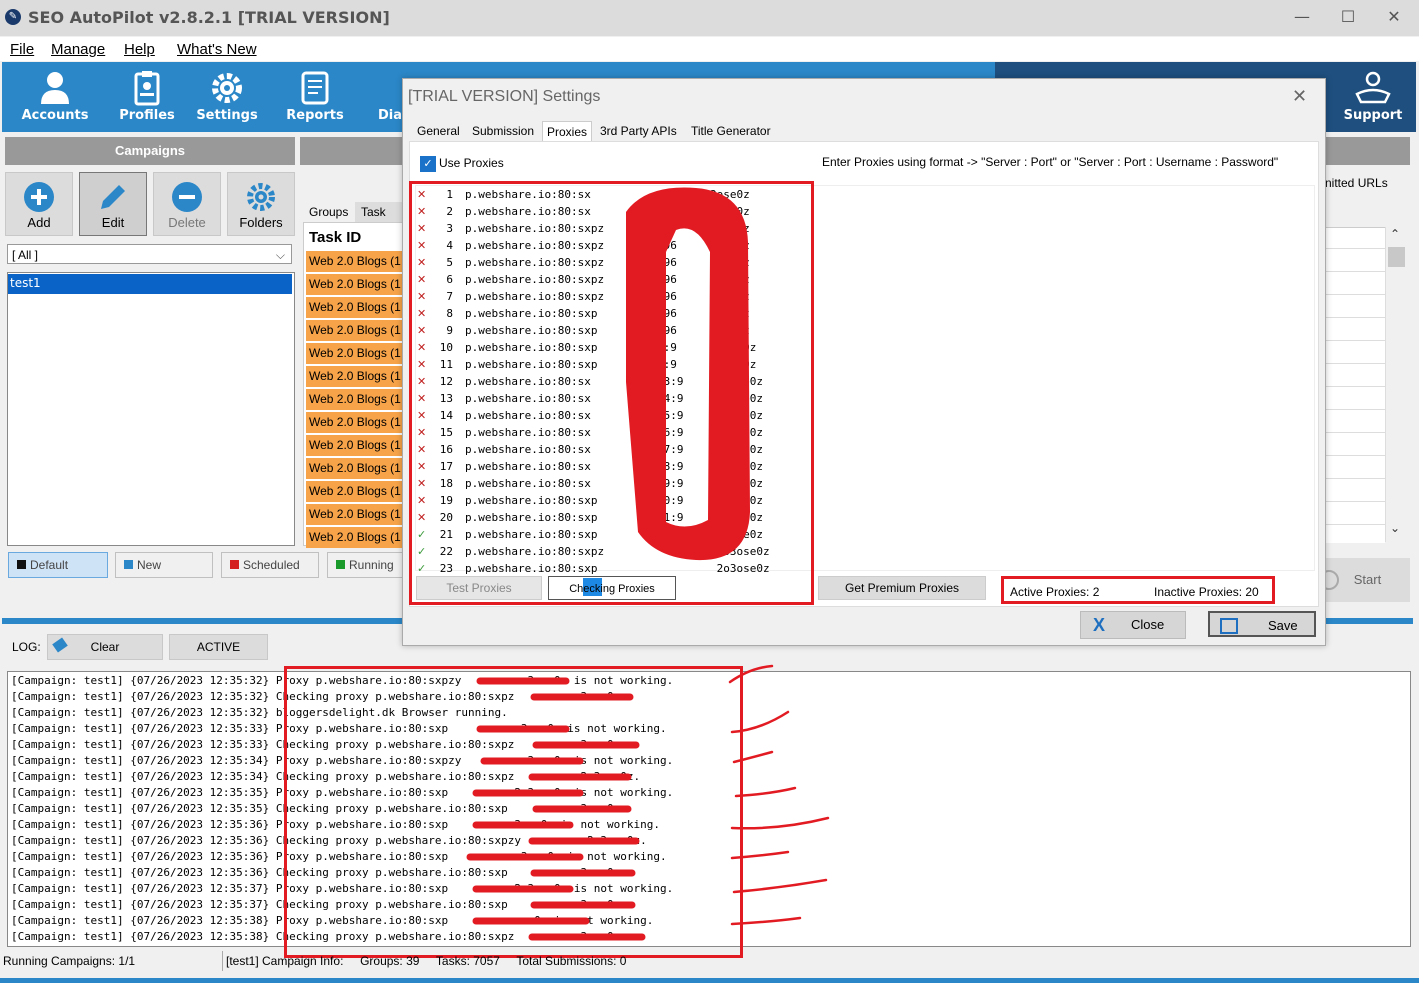 Image resolution: width=1419 pixels, height=983 pixels. I want to click on menu-whats-new: What's New, so click(217, 49).